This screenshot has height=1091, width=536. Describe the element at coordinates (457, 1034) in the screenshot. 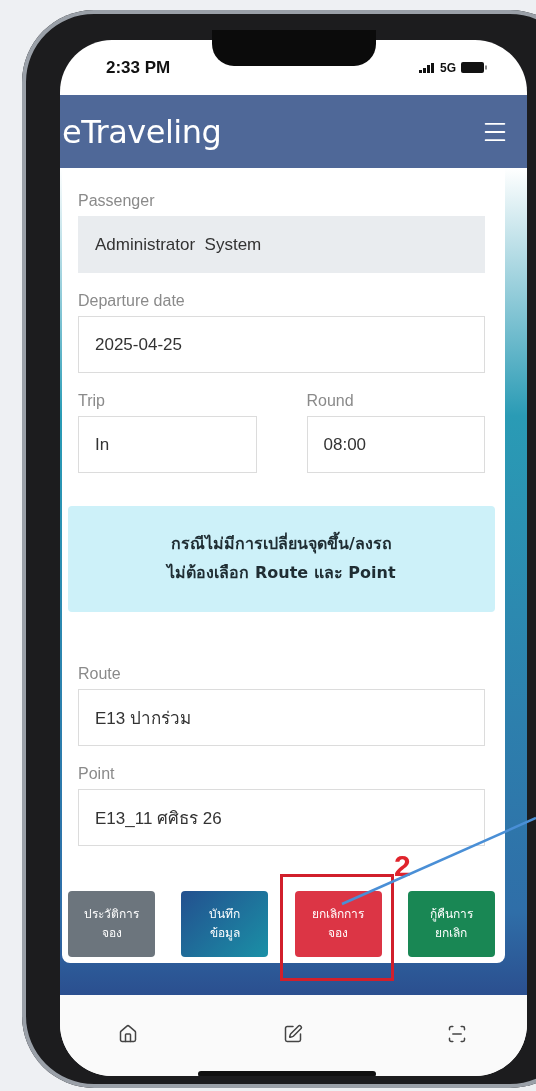

I see `scan-icon` at that location.